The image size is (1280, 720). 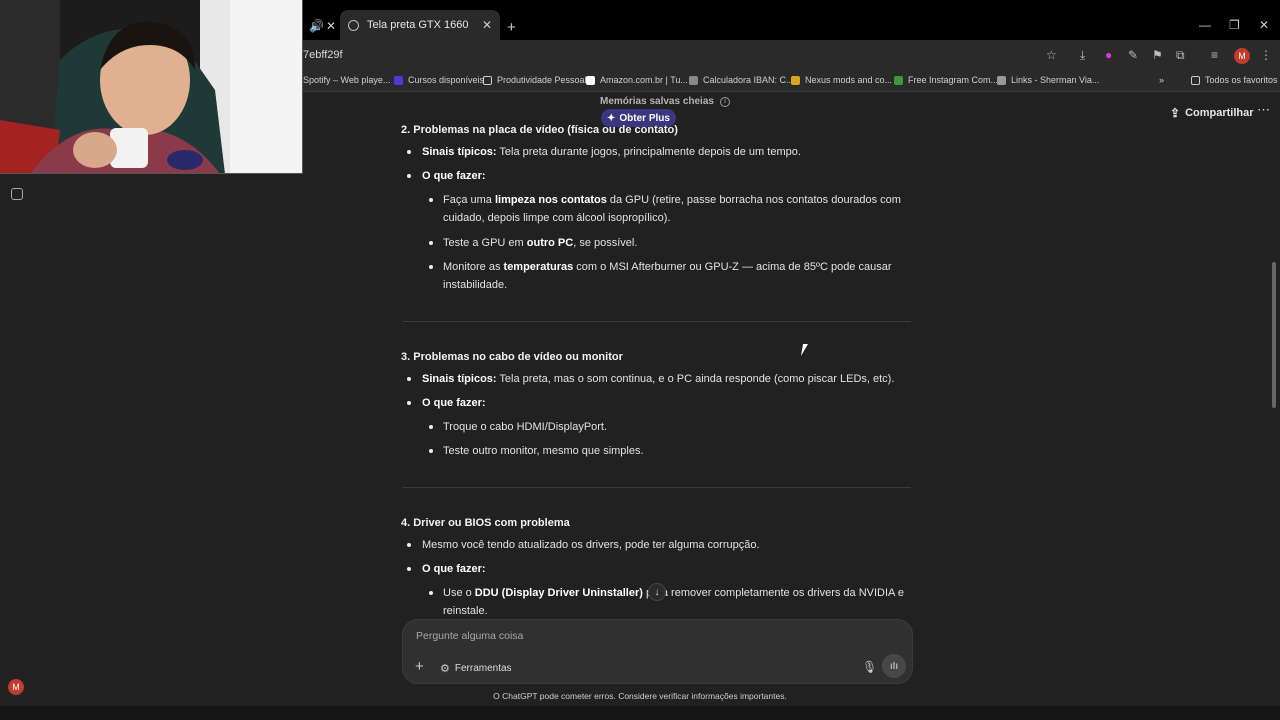 I want to click on f-logo-icon, so click(x=398, y=80).